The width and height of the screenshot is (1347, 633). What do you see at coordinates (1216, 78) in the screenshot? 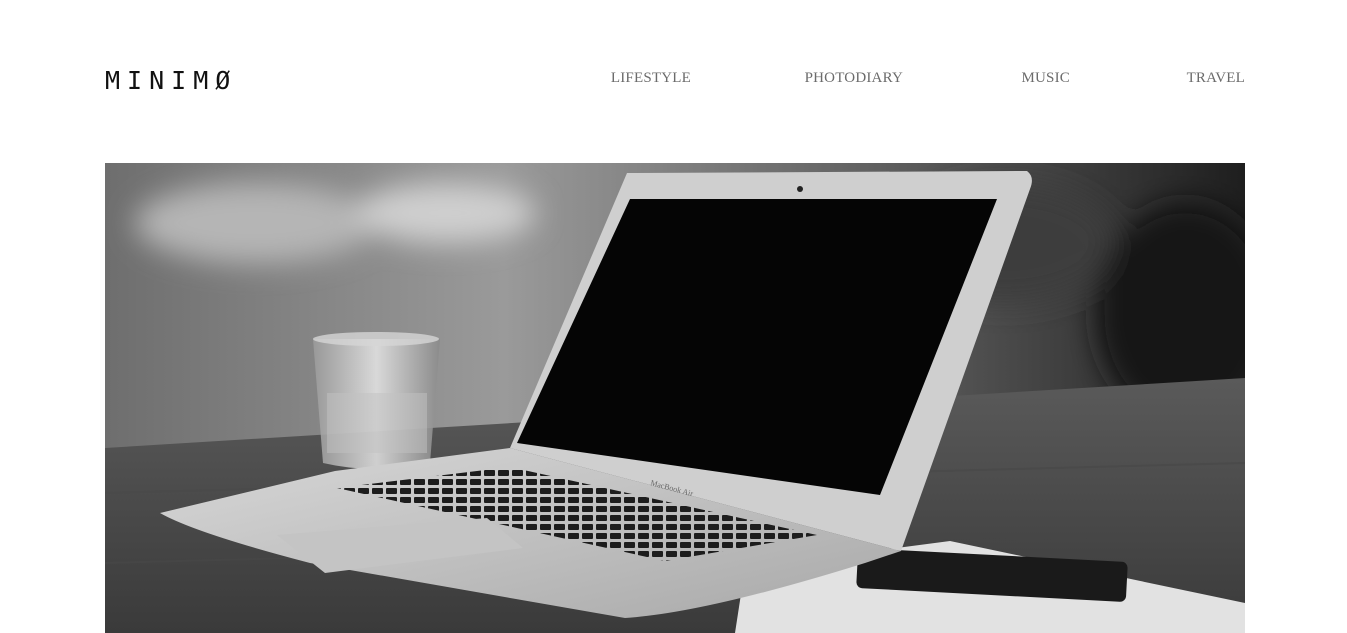
I see `nav-item-travel: TRAVEL` at bounding box center [1216, 78].